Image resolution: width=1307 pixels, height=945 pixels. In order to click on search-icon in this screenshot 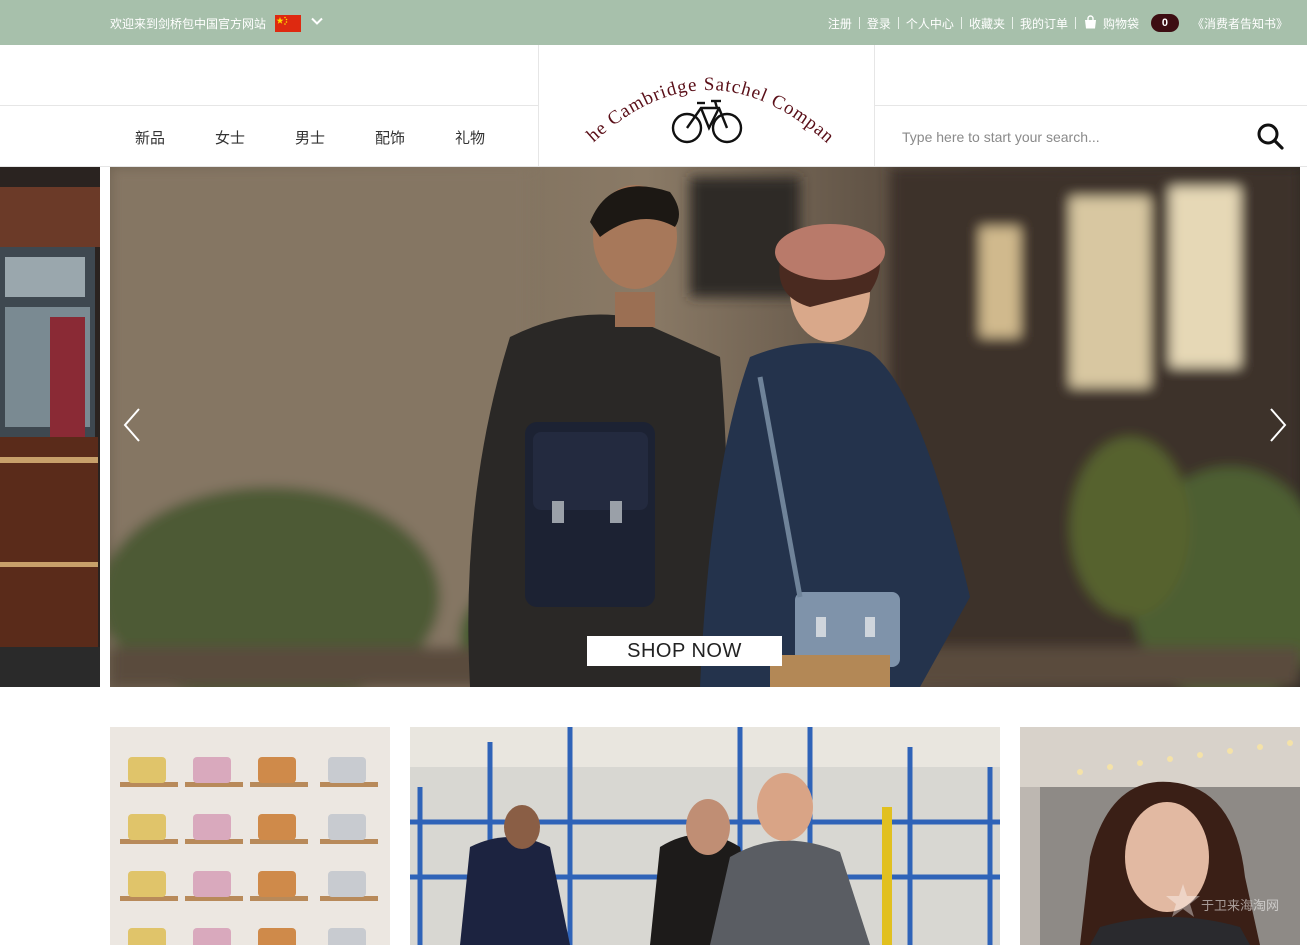, I will do `click(1270, 136)`.